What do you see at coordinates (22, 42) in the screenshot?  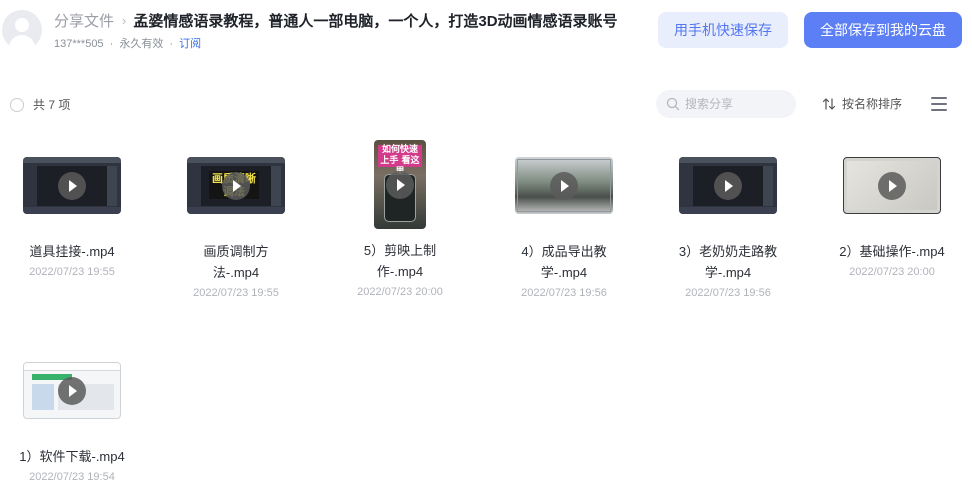 I see `avatar-body` at bounding box center [22, 42].